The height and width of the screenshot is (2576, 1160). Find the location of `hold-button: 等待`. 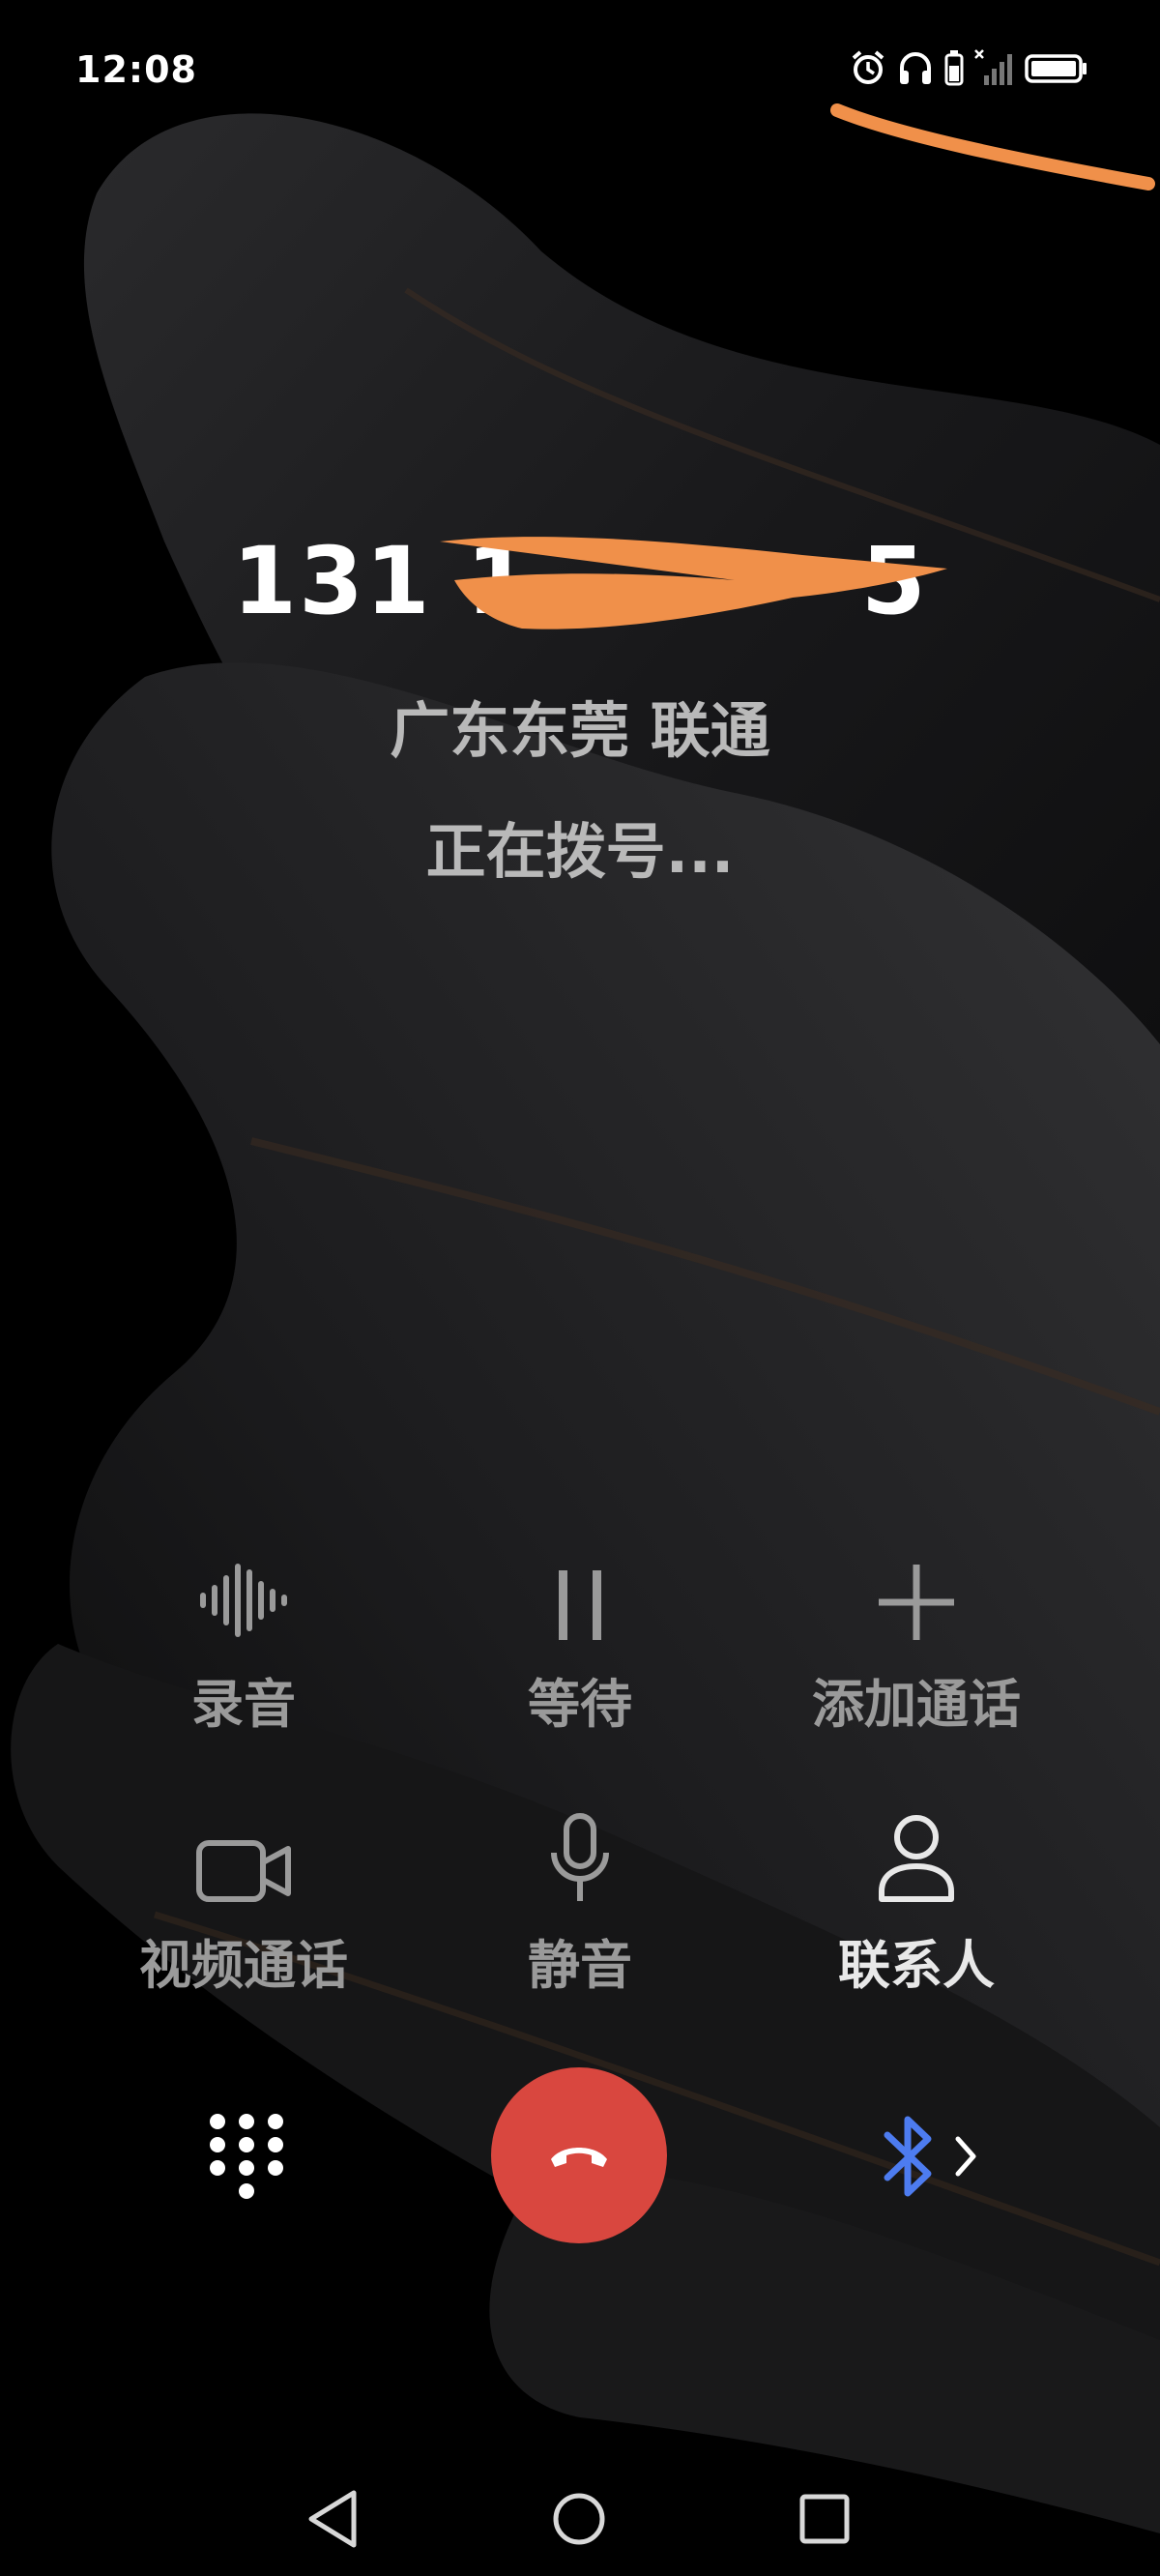

hold-button: 等待 is located at coordinates (580, 1637).